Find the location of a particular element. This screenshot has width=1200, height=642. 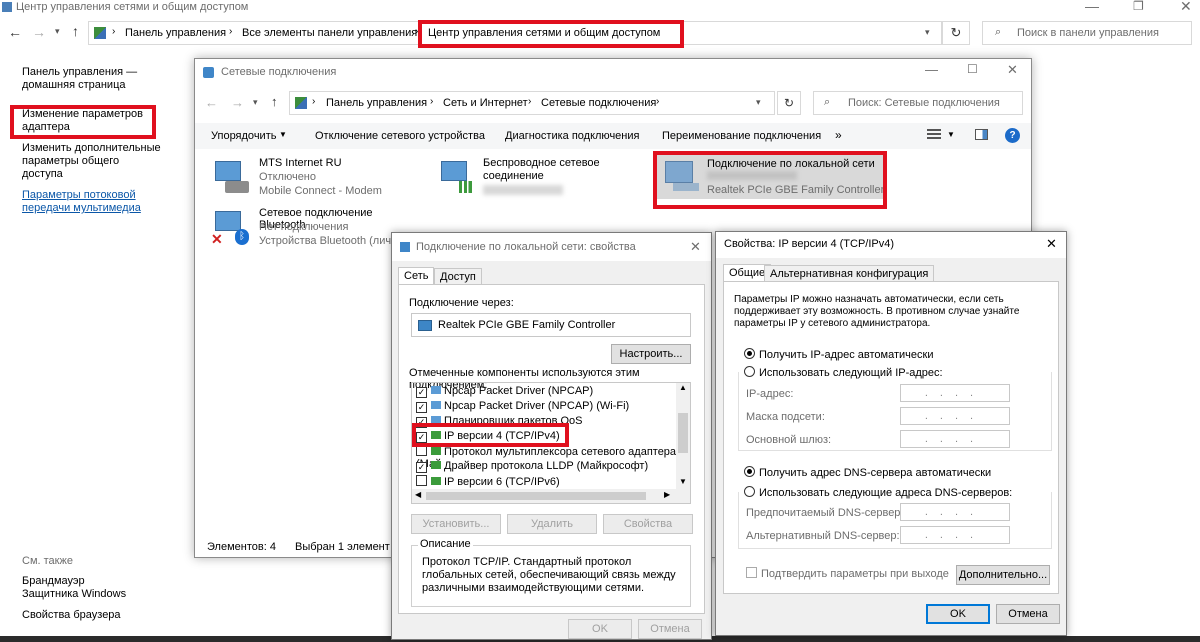

horizontal-scrollbar: ◀ ▶ is located at coordinates (551, 496).